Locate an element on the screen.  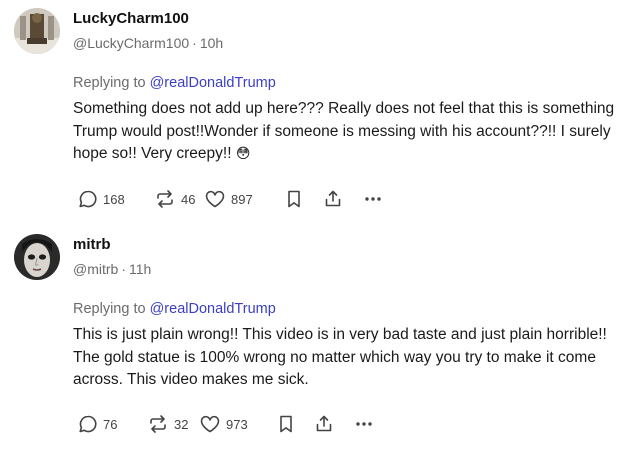
like-button: 973 is located at coordinates (238, 424).